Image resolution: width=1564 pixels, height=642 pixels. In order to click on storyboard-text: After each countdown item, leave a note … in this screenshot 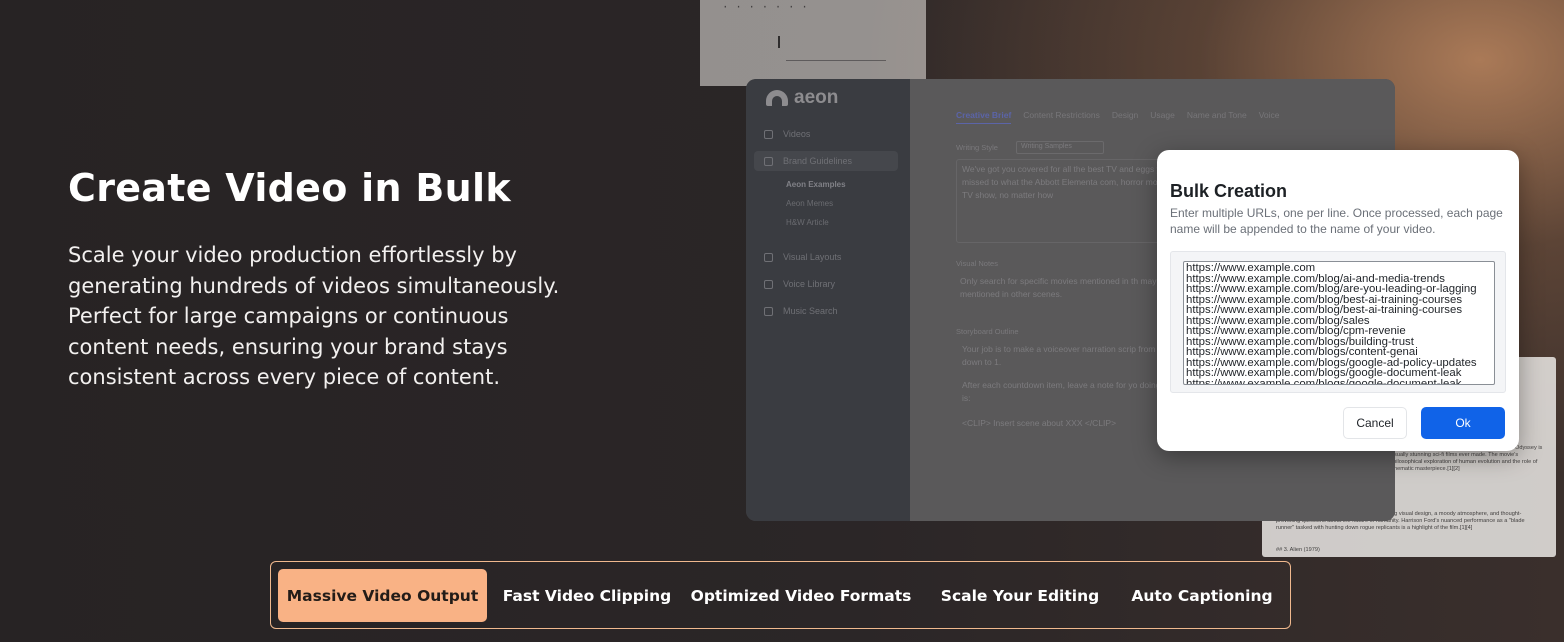, I will do `click(1067, 391)`.